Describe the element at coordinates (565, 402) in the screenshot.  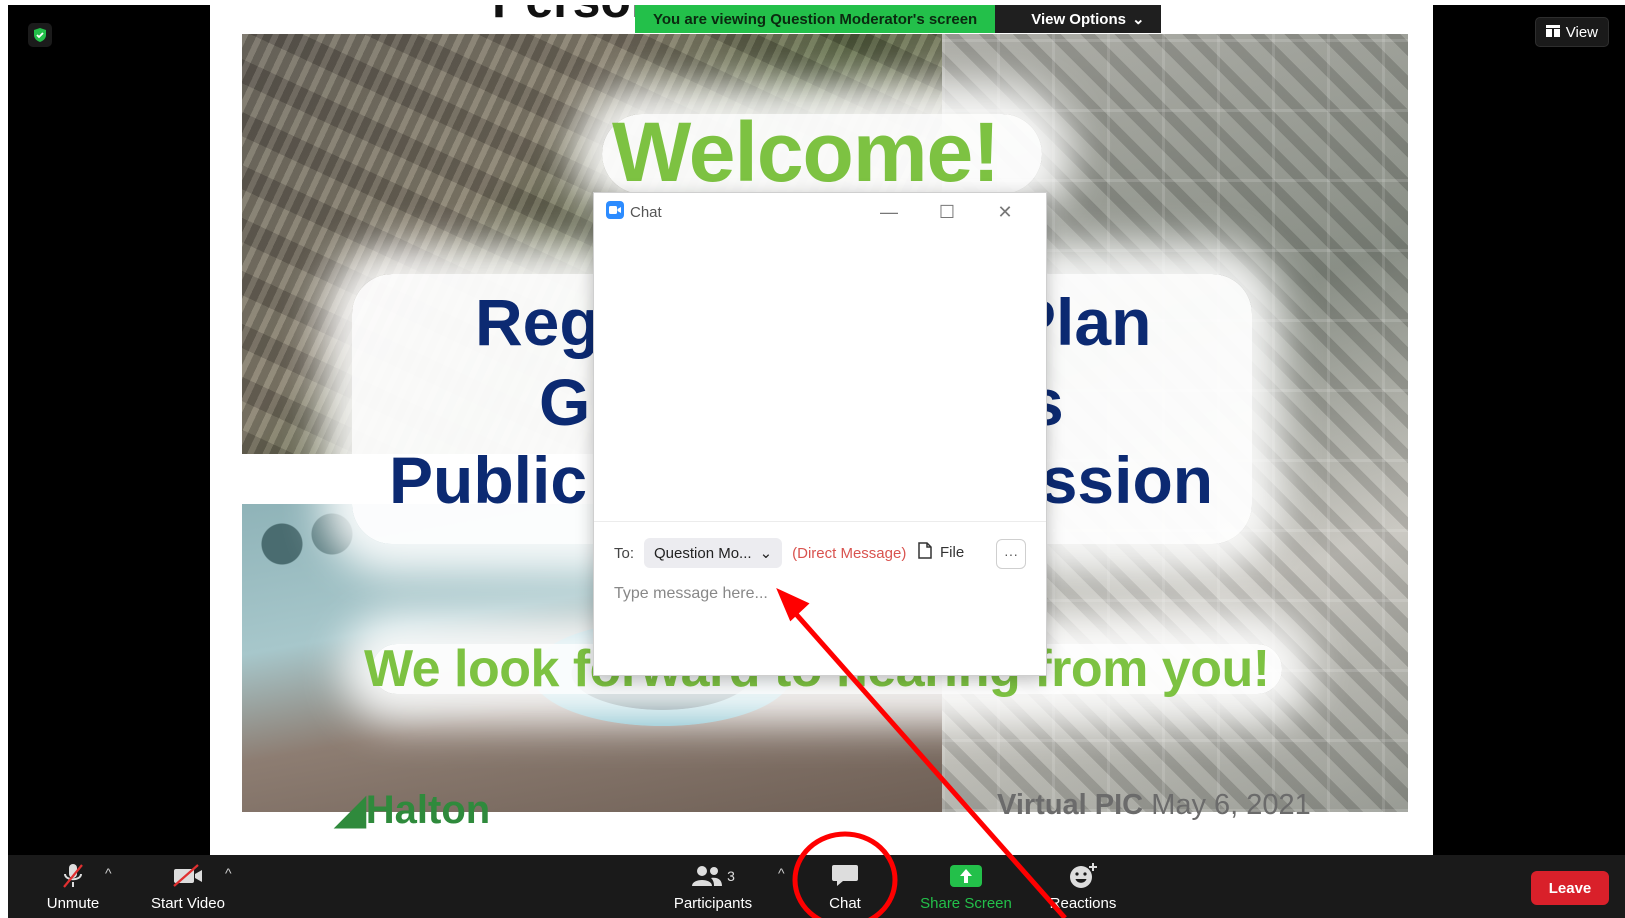
I see `slide-title-line2-left: G` at that location.